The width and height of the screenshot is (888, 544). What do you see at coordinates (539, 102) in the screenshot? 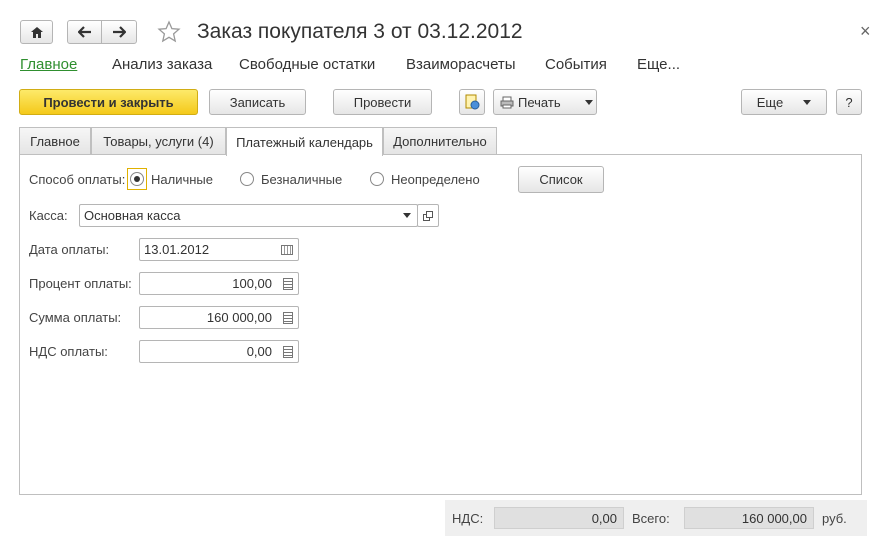
I see `print-label: Печать` at bounding box center [539, 102].